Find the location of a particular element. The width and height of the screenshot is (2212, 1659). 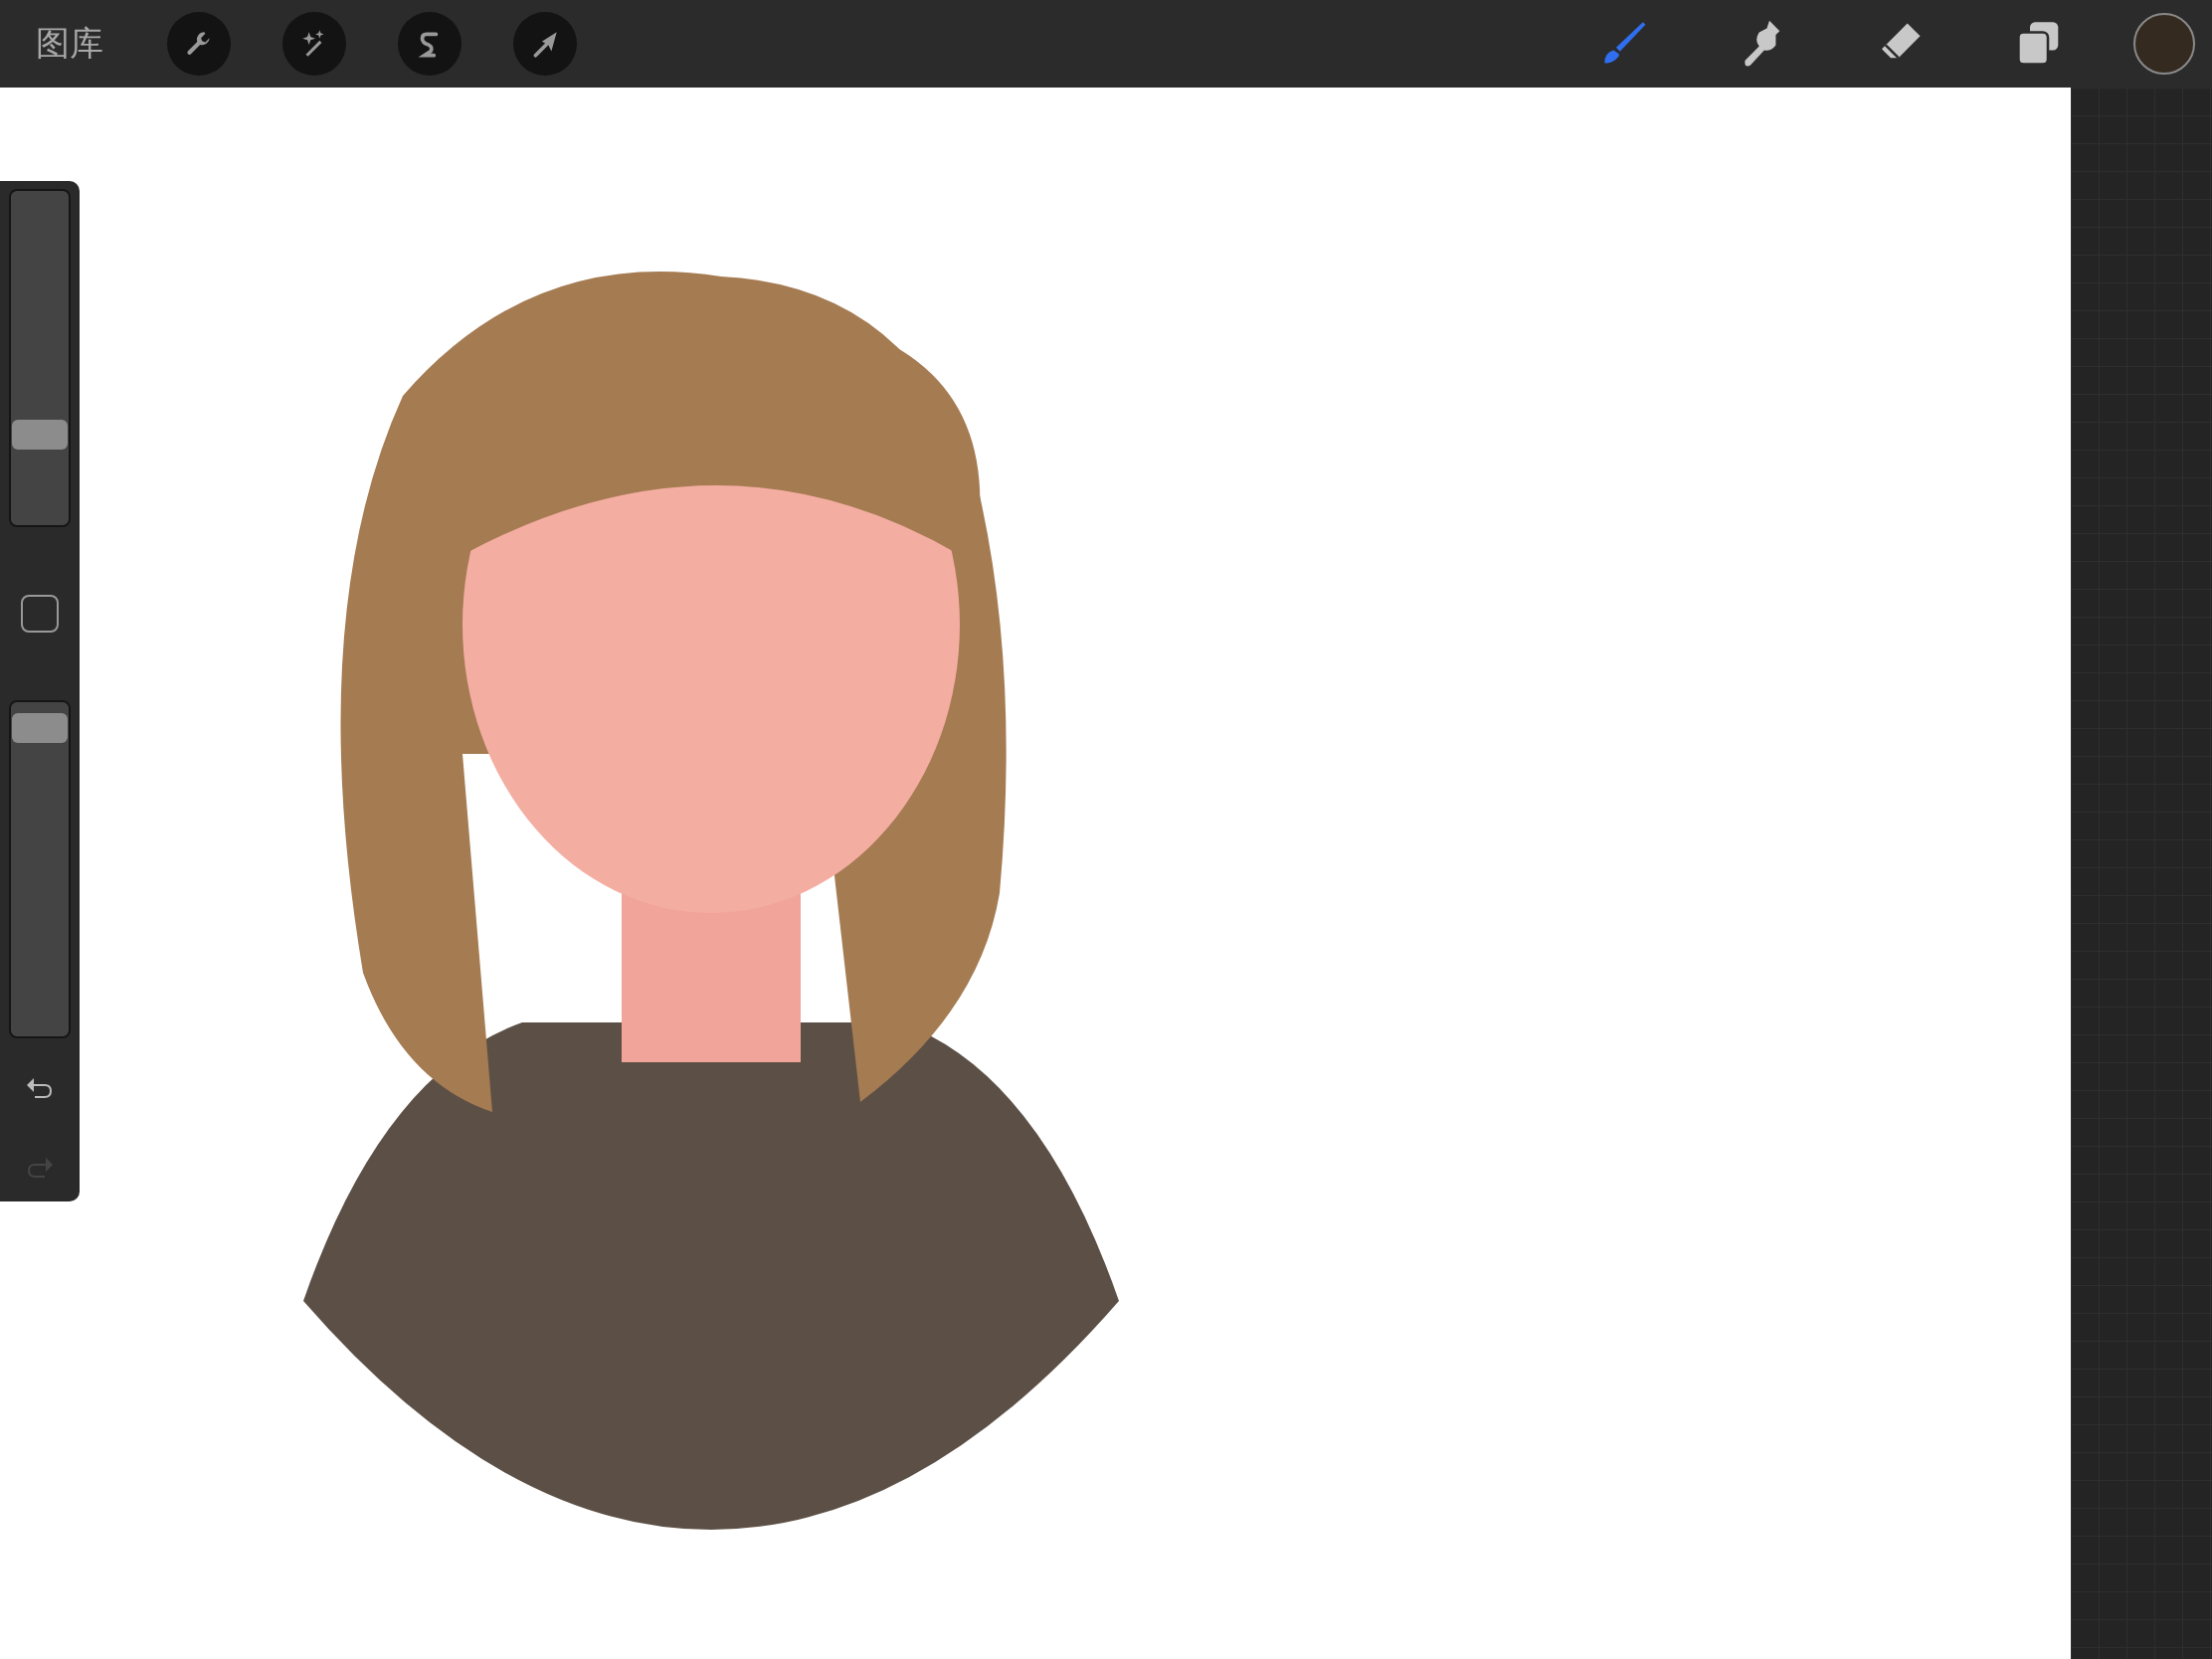

opacity-slider is located at coordinates (40, 869).